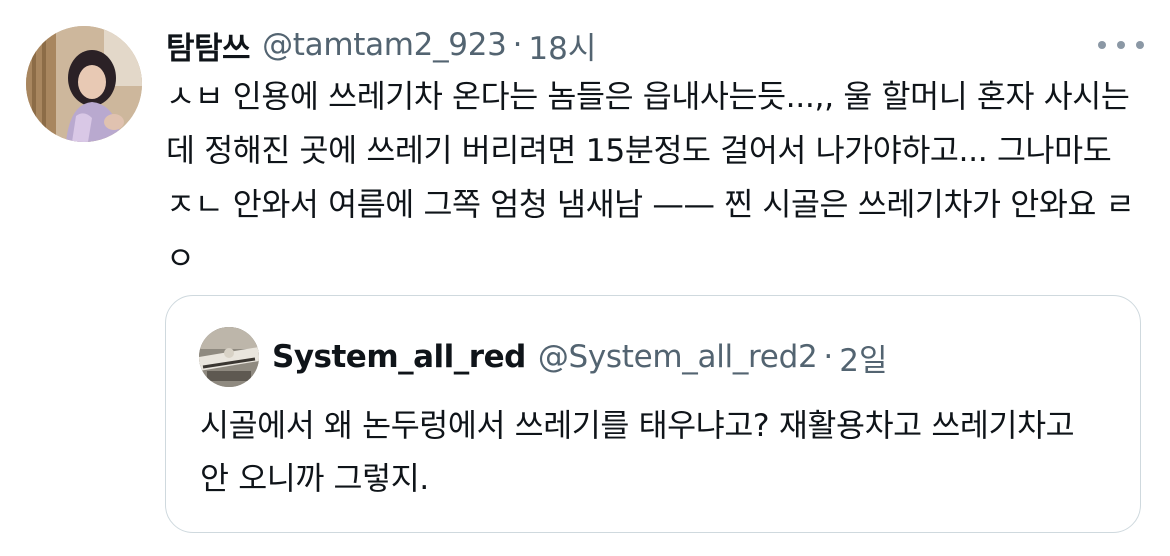 Image resolution: width=1170 pixels, height=556 pixels. I want to click on avatar, so click(84, 84).